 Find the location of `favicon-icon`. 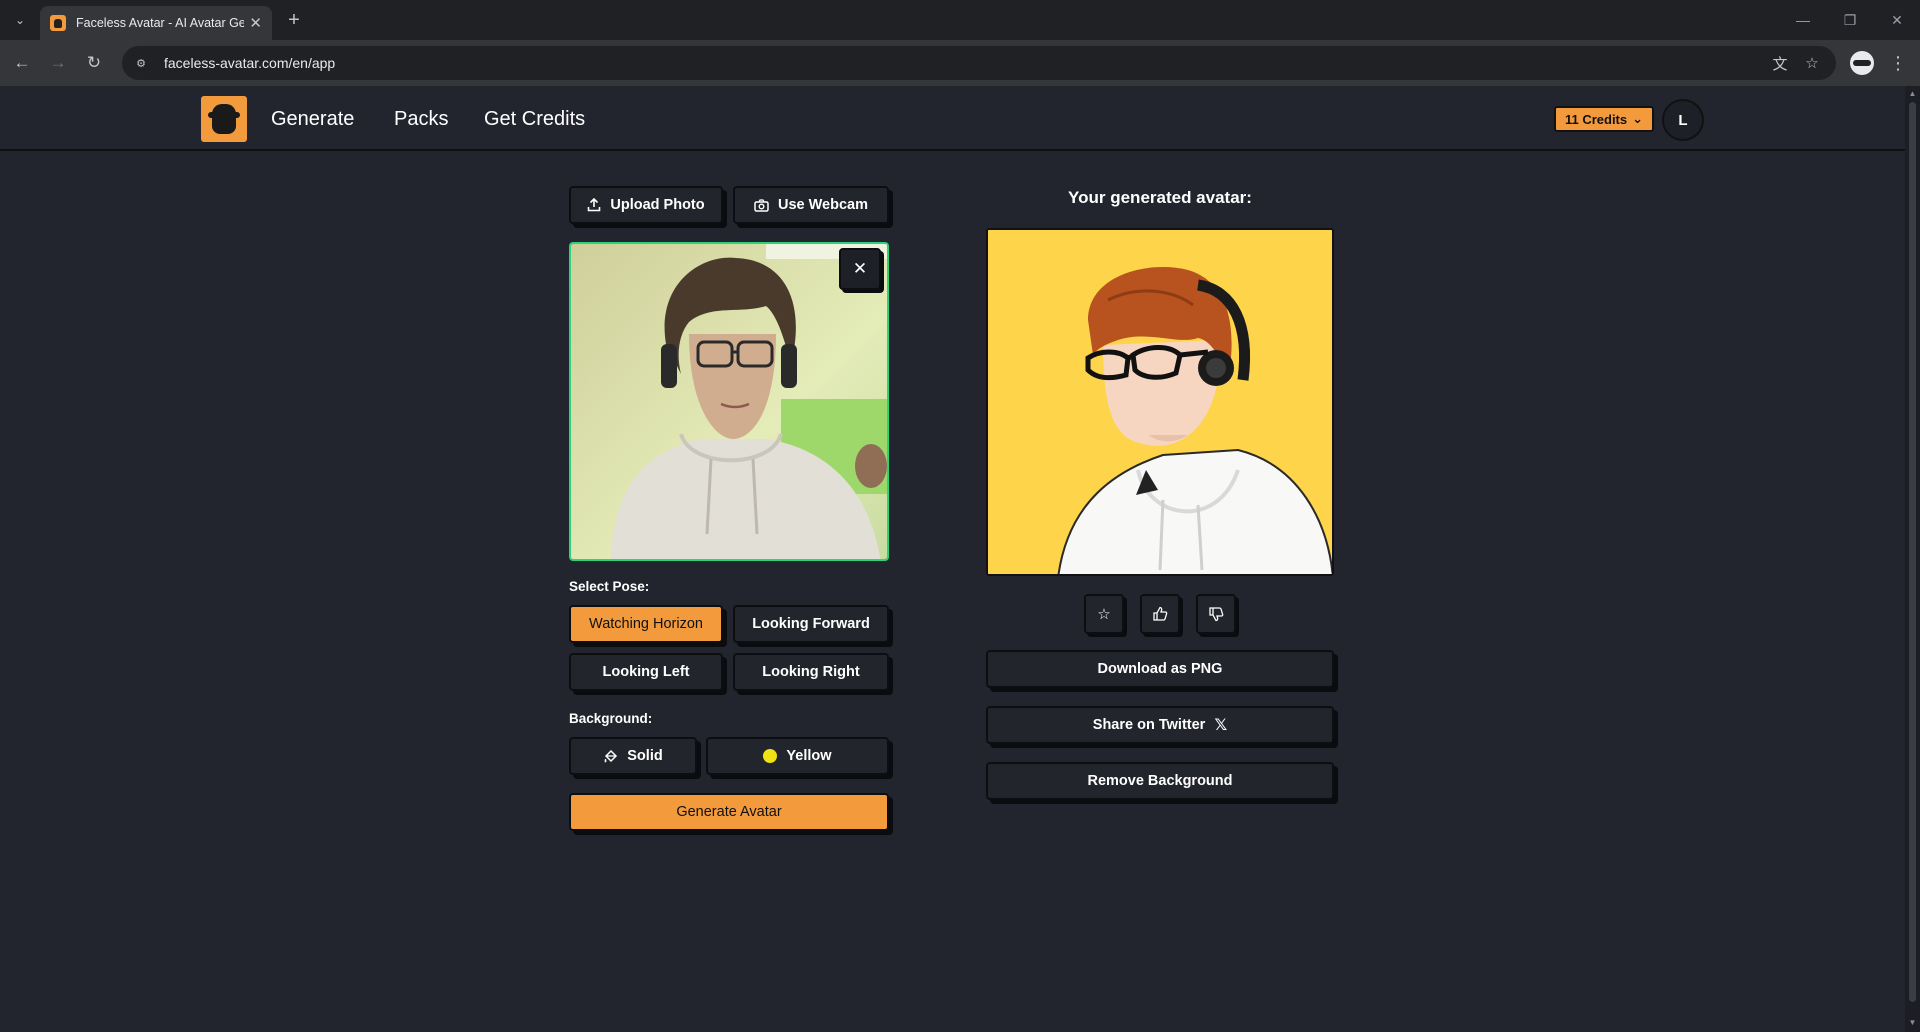

favicon-icon is located at coordinates (58, 23).